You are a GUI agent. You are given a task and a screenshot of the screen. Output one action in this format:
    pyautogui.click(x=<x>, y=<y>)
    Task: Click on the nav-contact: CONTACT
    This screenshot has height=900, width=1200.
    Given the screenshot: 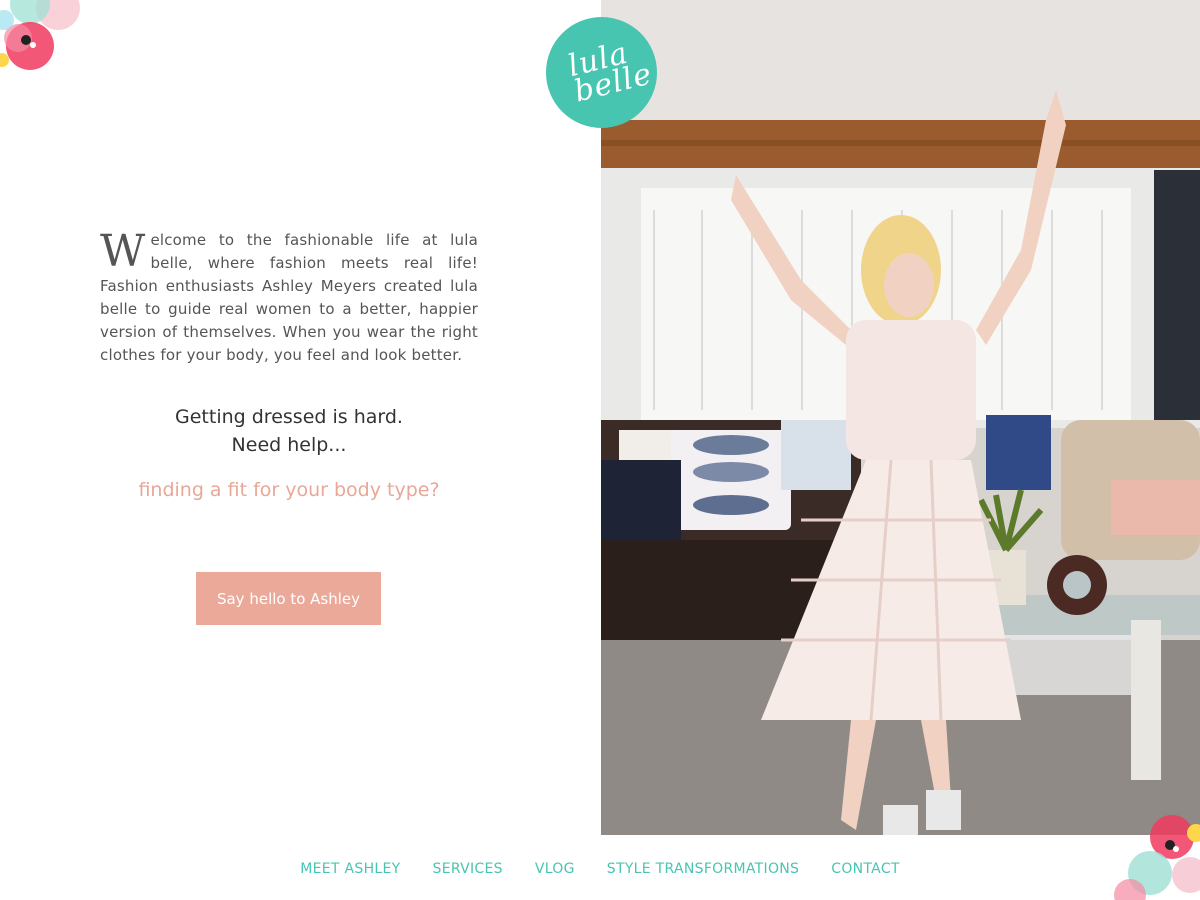 What is the action you would take?
    pyautogui.click(x=865, y=869)
    